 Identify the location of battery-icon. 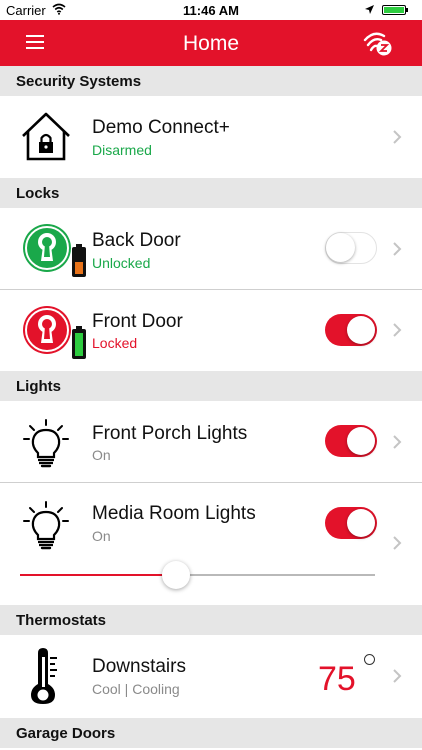
(395, 10).